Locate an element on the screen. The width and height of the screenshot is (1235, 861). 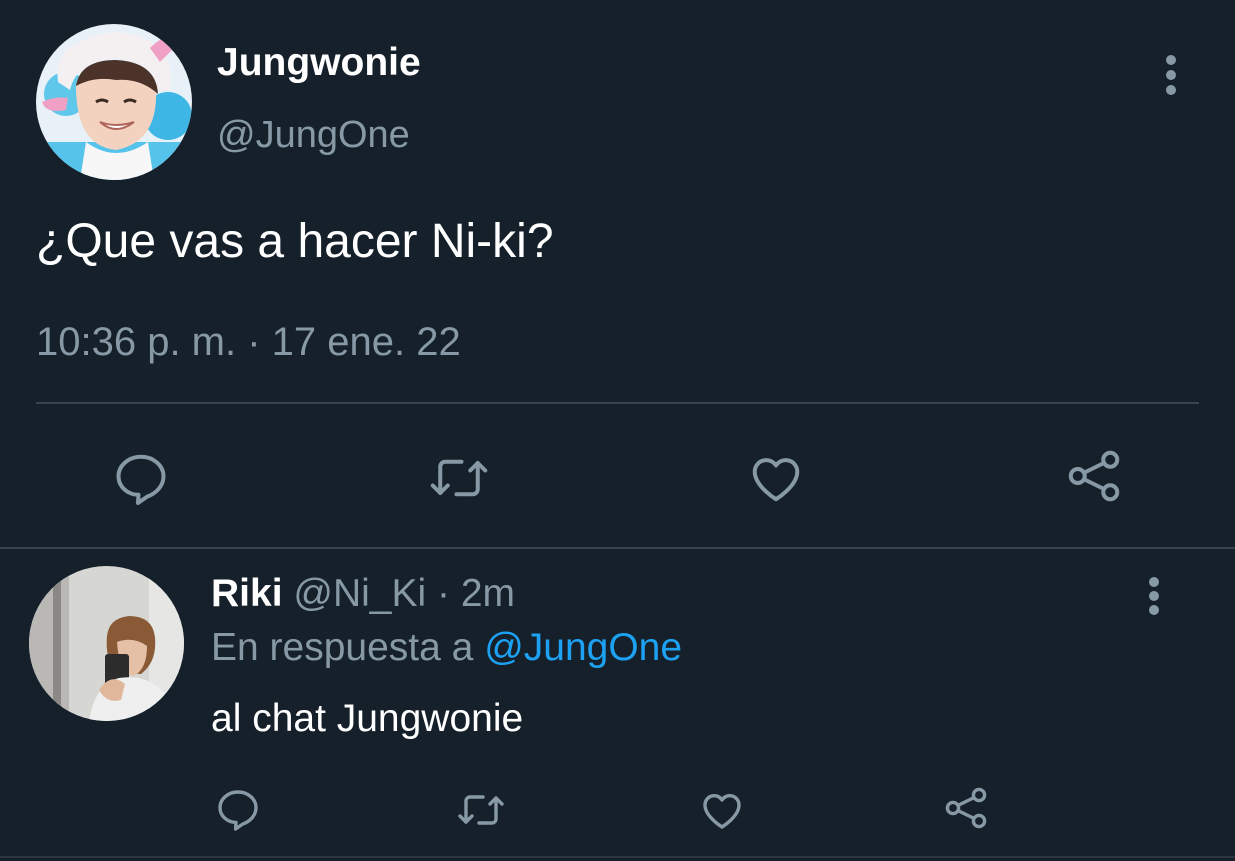
reply-header: Riki @Ni_Ki · 2m is located at coordinates (363, 594).